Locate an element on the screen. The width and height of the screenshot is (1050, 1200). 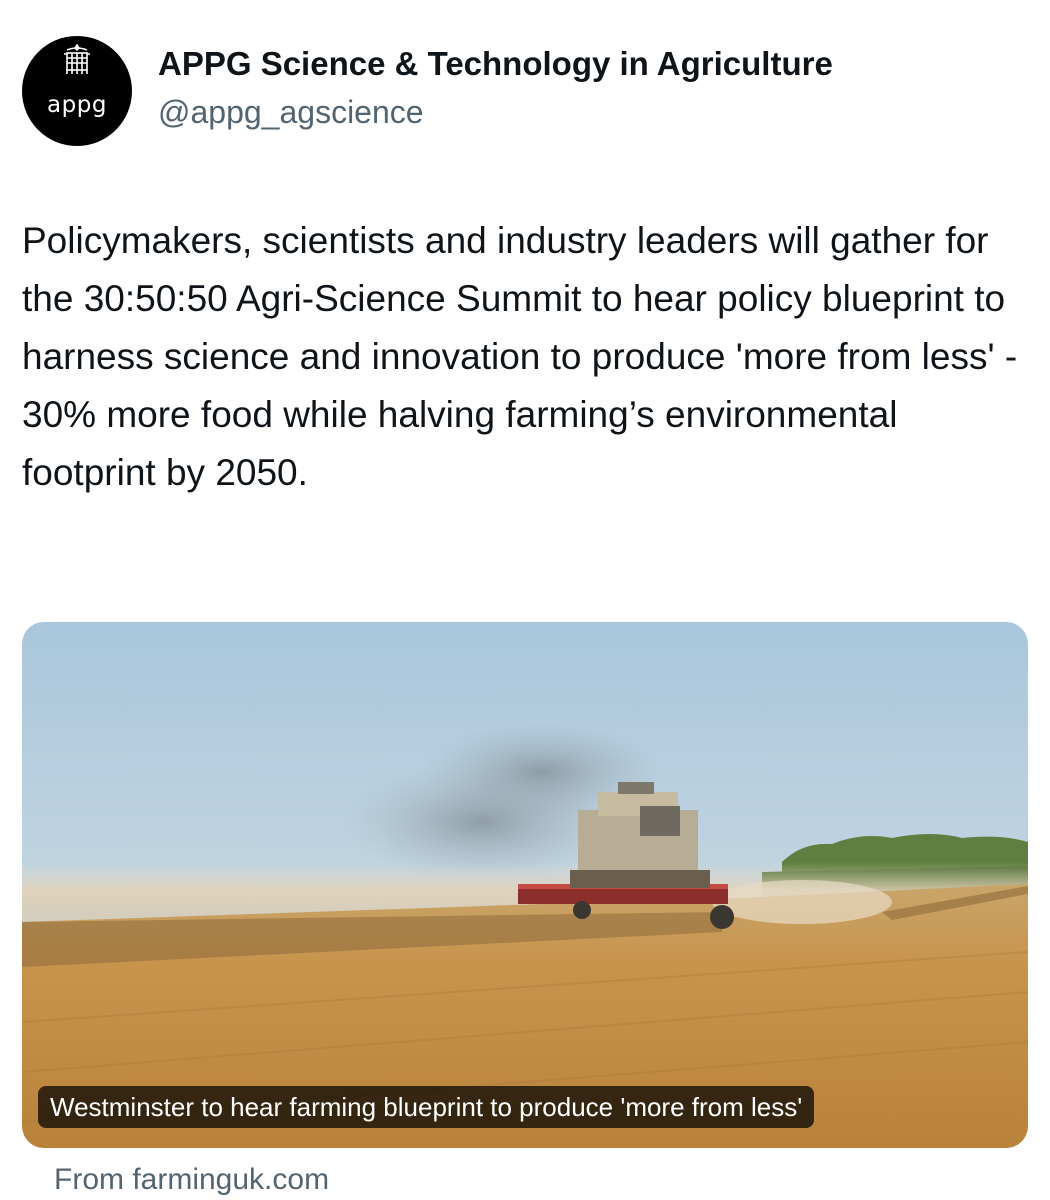
link-card-source: From farminguk.com is located at coordinates (191, 1180).